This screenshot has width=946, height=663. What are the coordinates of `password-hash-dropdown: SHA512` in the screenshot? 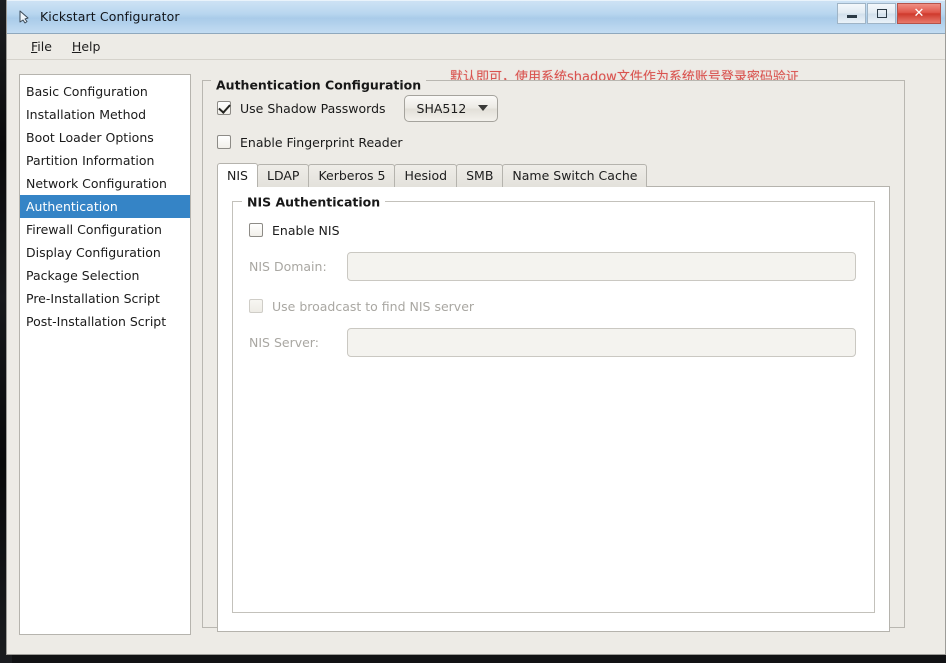 It's located at (451, 108).